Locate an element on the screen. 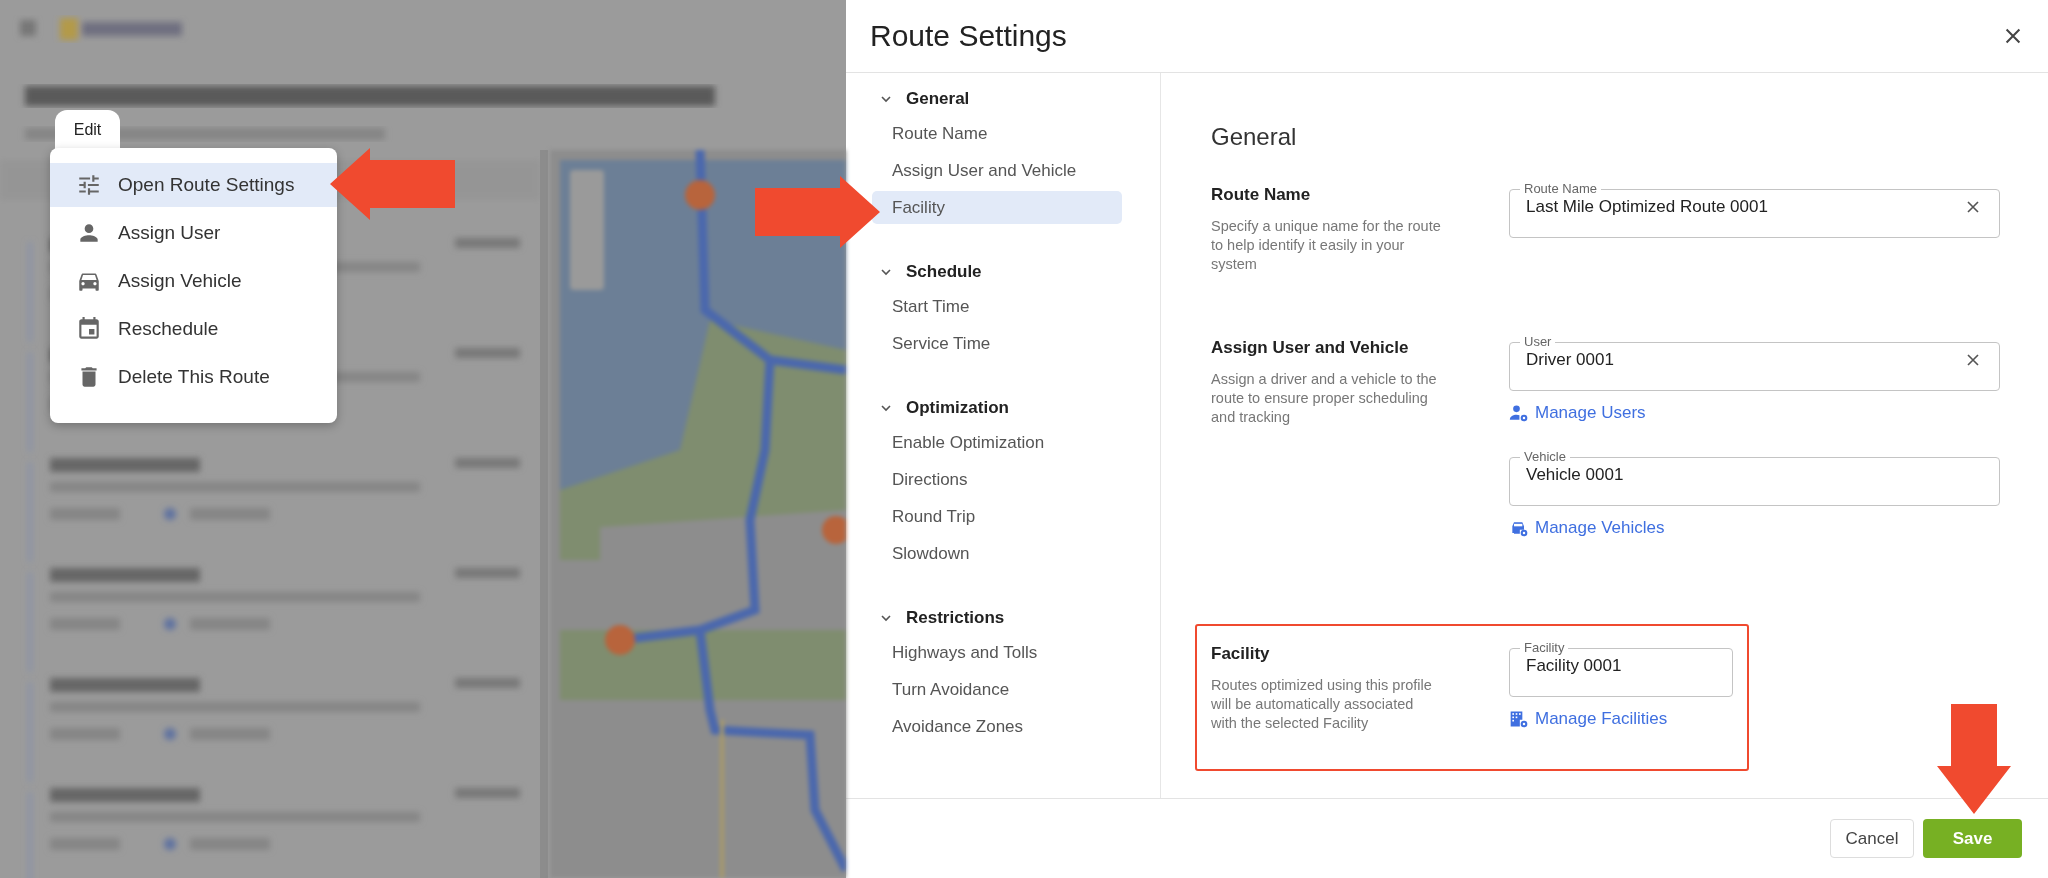 Image resolution: width=2048 pixels, height=878 pixels. menu-item-label: Delete This Route is located at coordinates (194, 377).